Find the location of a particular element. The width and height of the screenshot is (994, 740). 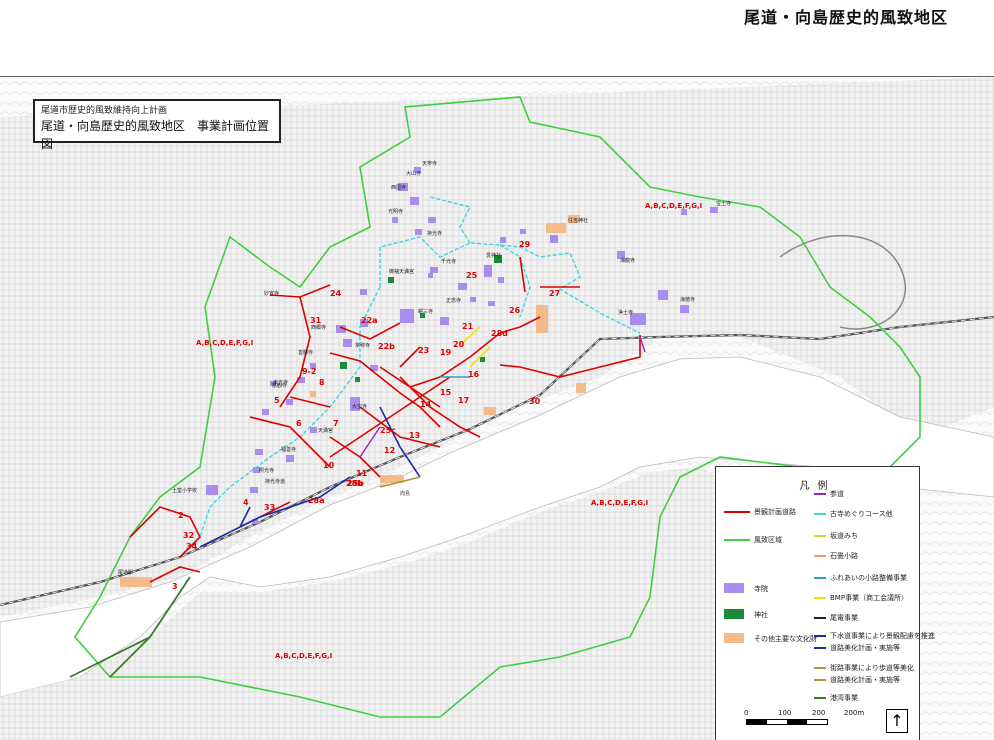

poi-label: 天満宮 is located at coordinates (325, 430).